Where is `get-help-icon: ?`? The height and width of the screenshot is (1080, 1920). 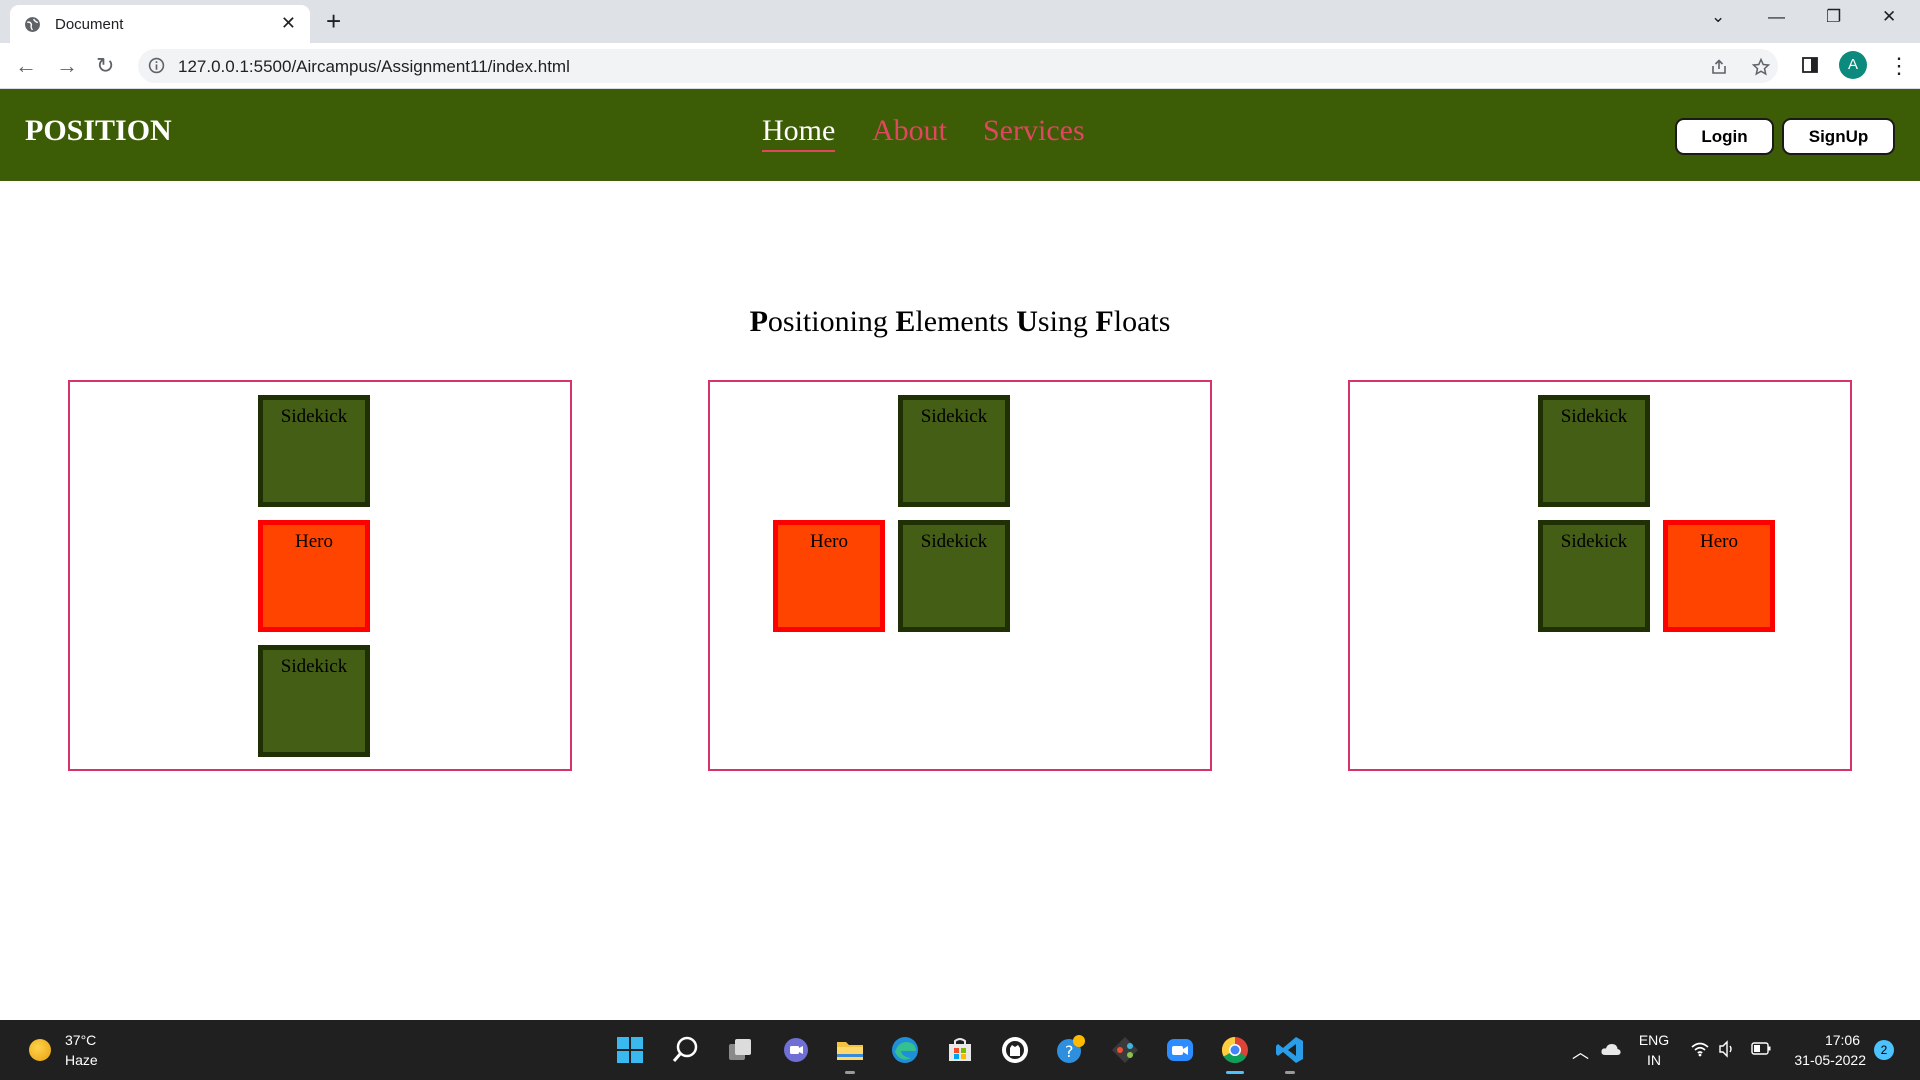
get-help-icon: ? is located at coordinates (1070, 1050).